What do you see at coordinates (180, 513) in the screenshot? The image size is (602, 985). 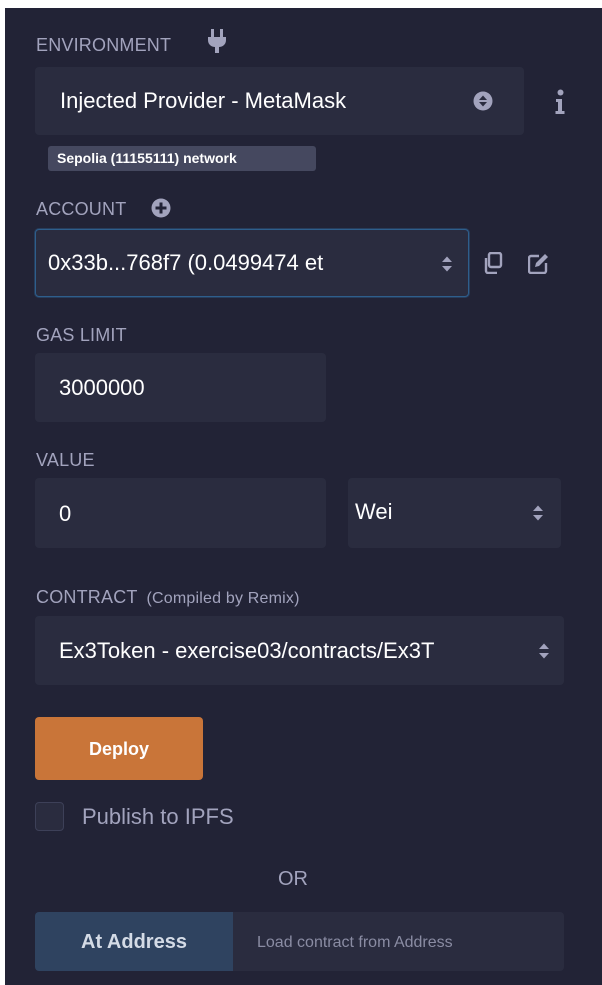 I see `value-input: 0` at bounding box center [180, 513].